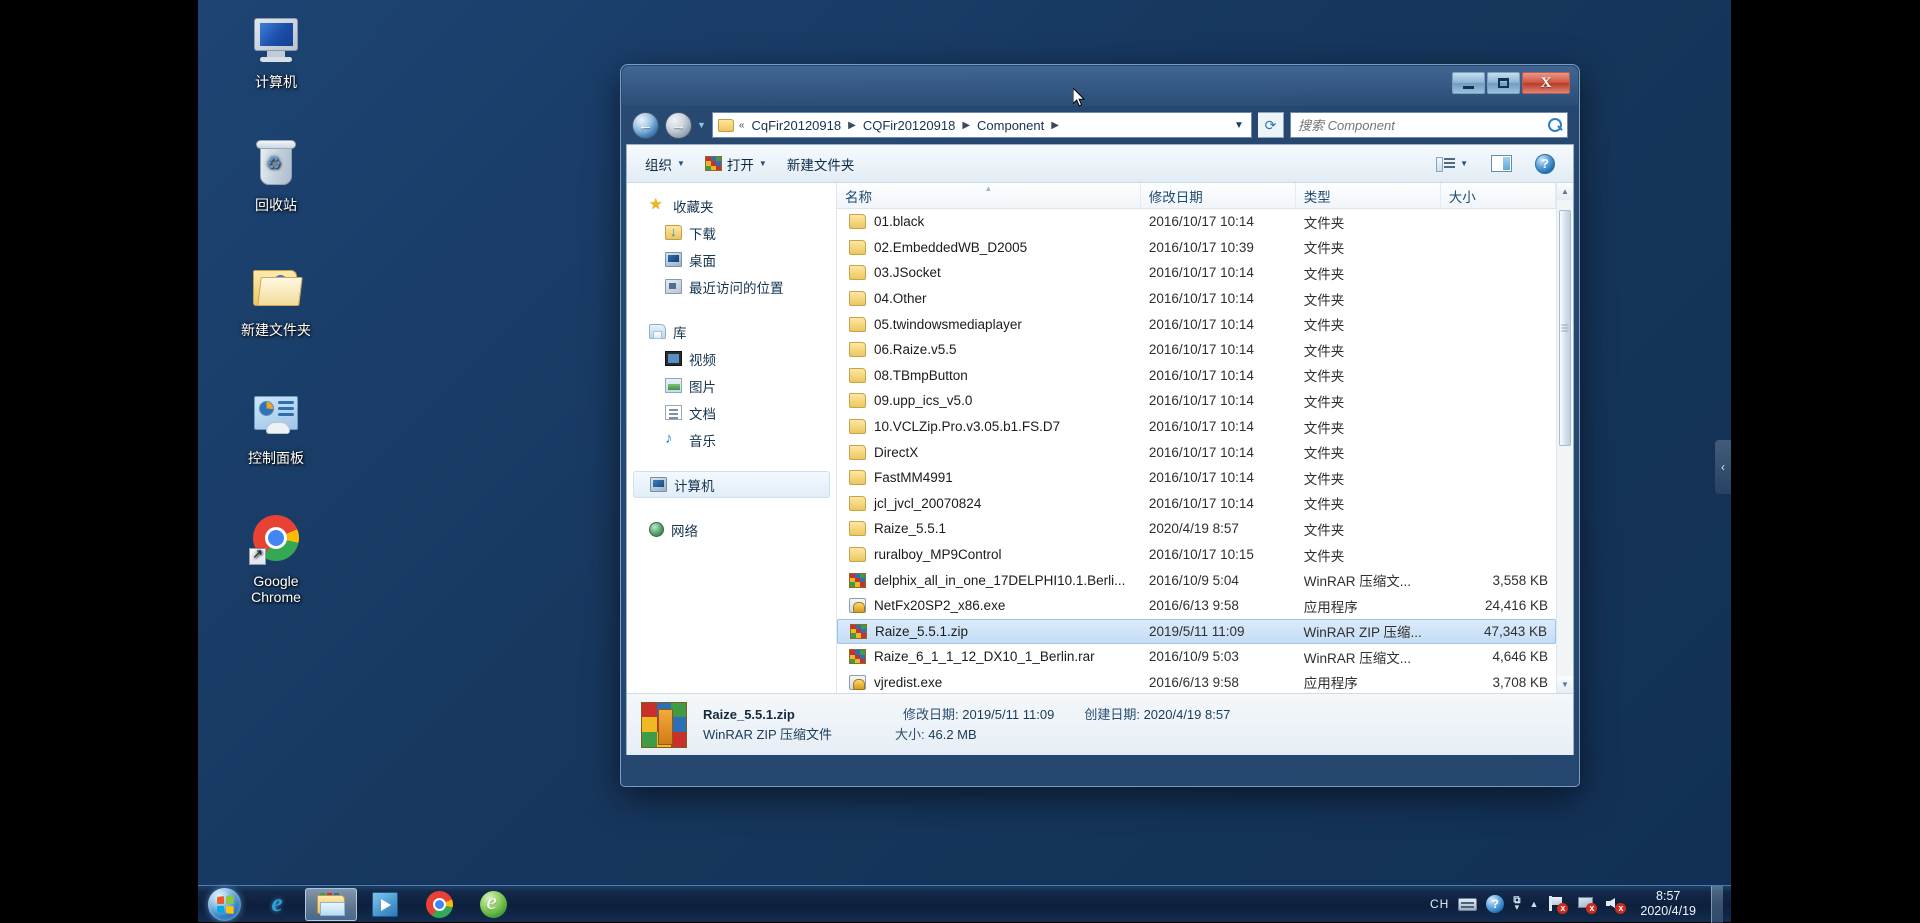  Describe the element at coordinates (1196, 248) in the screenshot. I see `table-row: 02.EmbeddedWB_D20052016/10/17 10:39文件夹` at that location.